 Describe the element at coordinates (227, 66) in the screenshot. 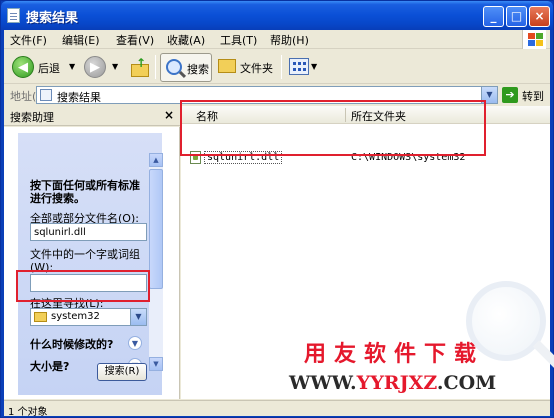

I see `folders-icon` at that location.